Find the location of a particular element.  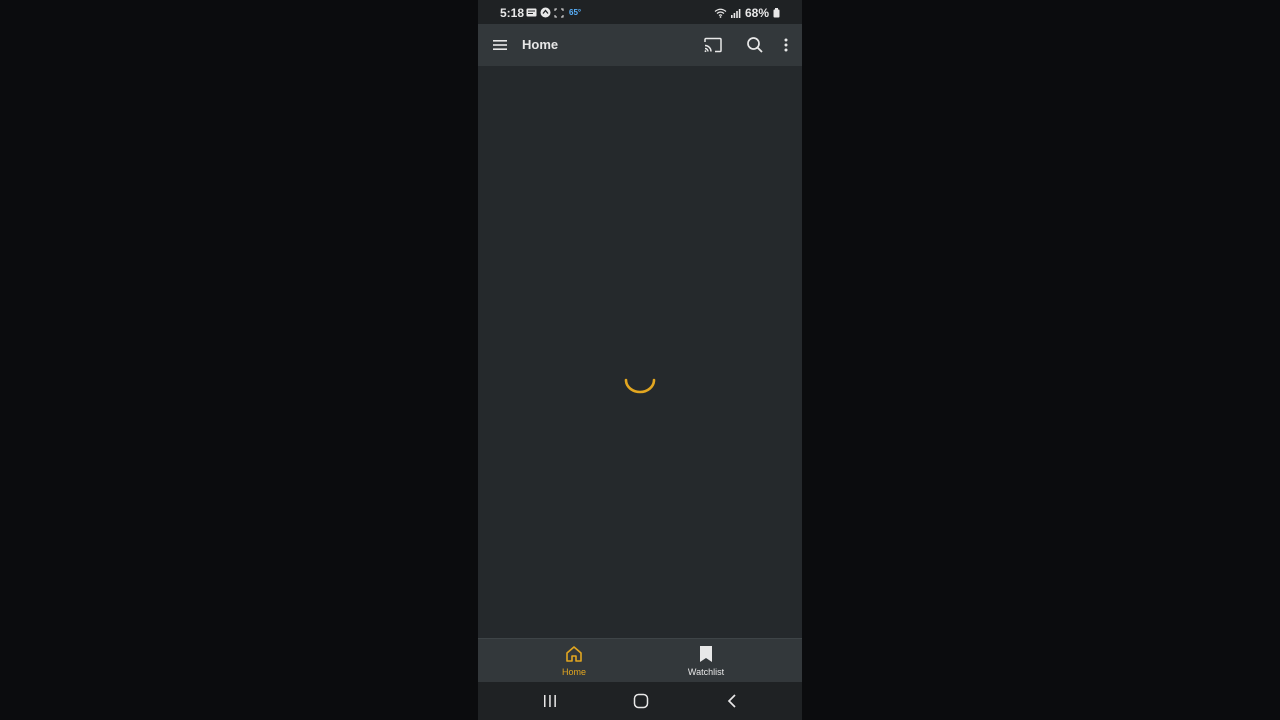

system-navigation-bar is located at coordinates (640, 701).